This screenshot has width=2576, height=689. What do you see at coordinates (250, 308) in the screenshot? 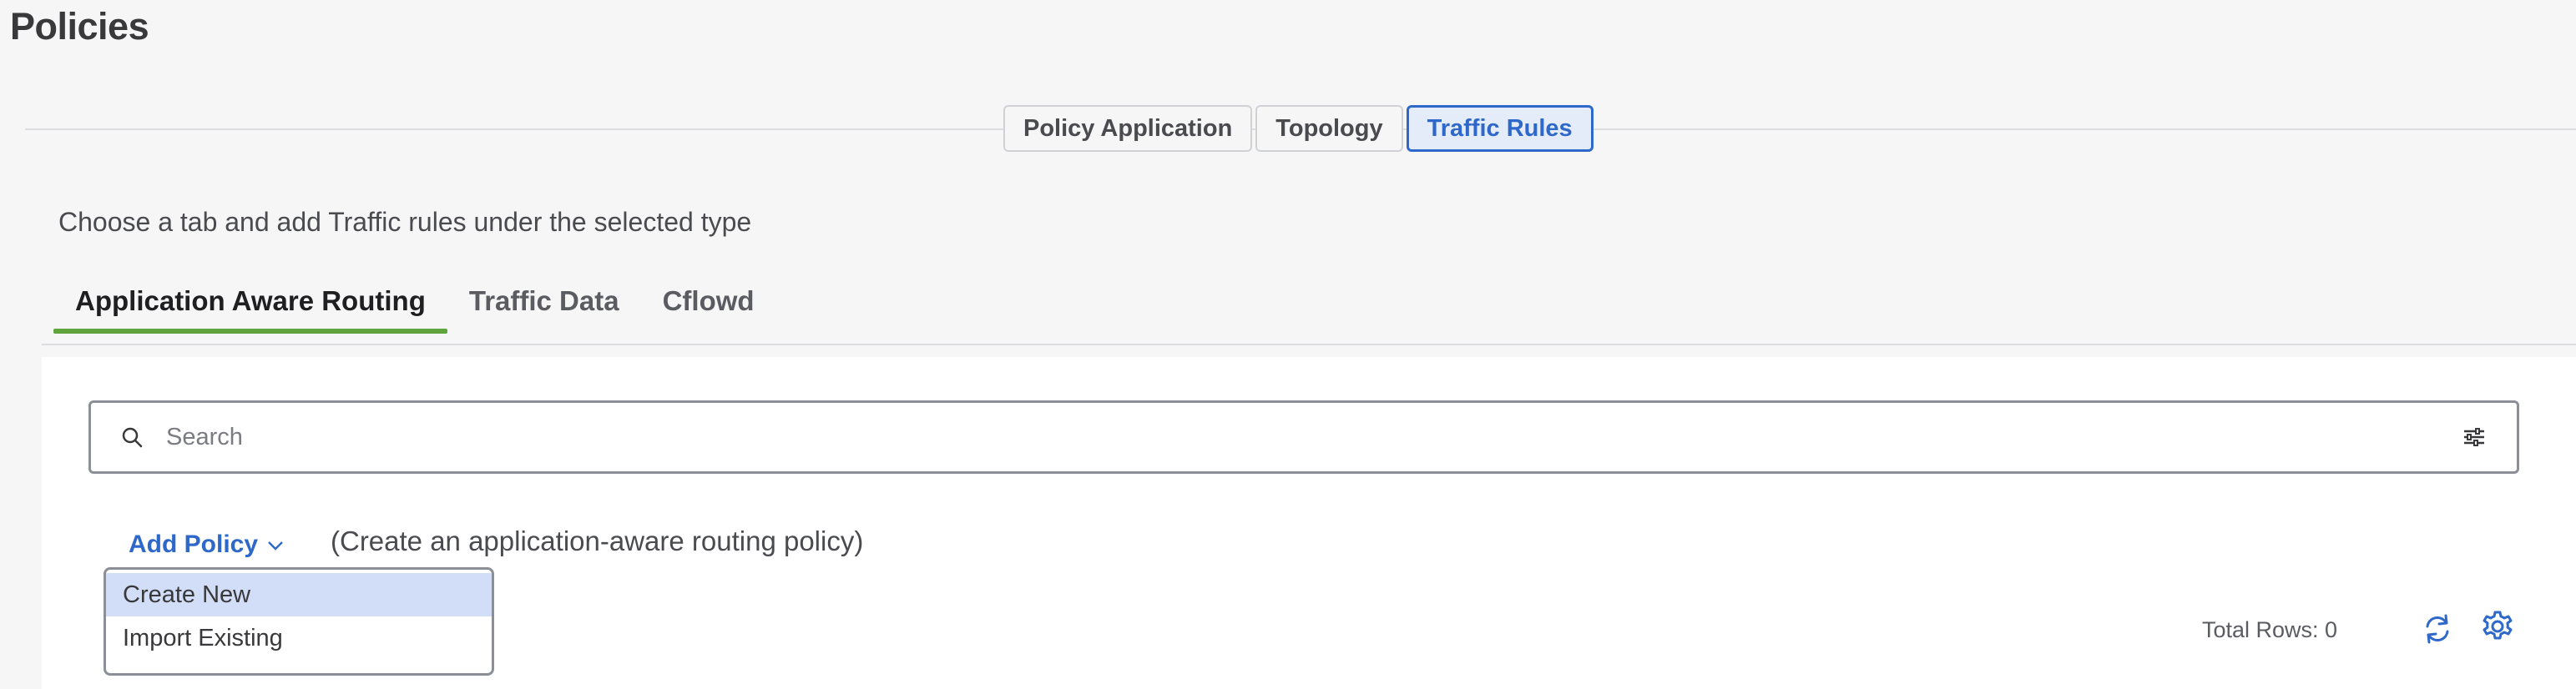
I see `tab-application-aware-routing: Application Aware Routing` at bounding box center [250, 308].